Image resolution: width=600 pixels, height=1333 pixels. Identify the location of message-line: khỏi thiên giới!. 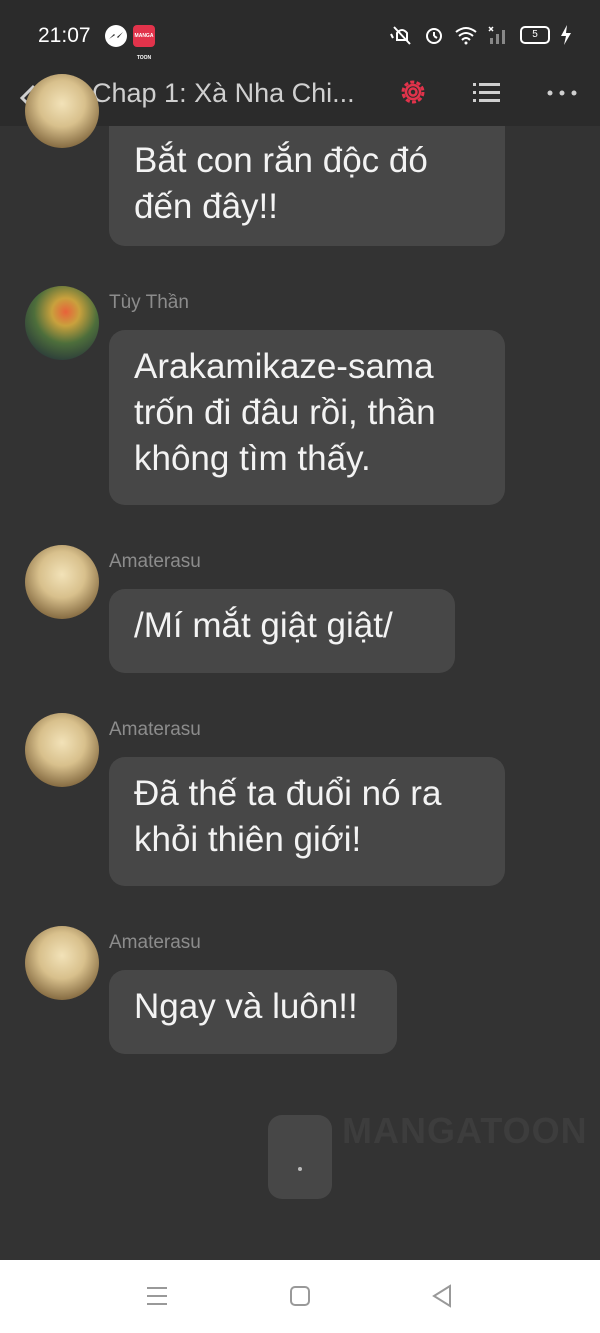
(248, 839).